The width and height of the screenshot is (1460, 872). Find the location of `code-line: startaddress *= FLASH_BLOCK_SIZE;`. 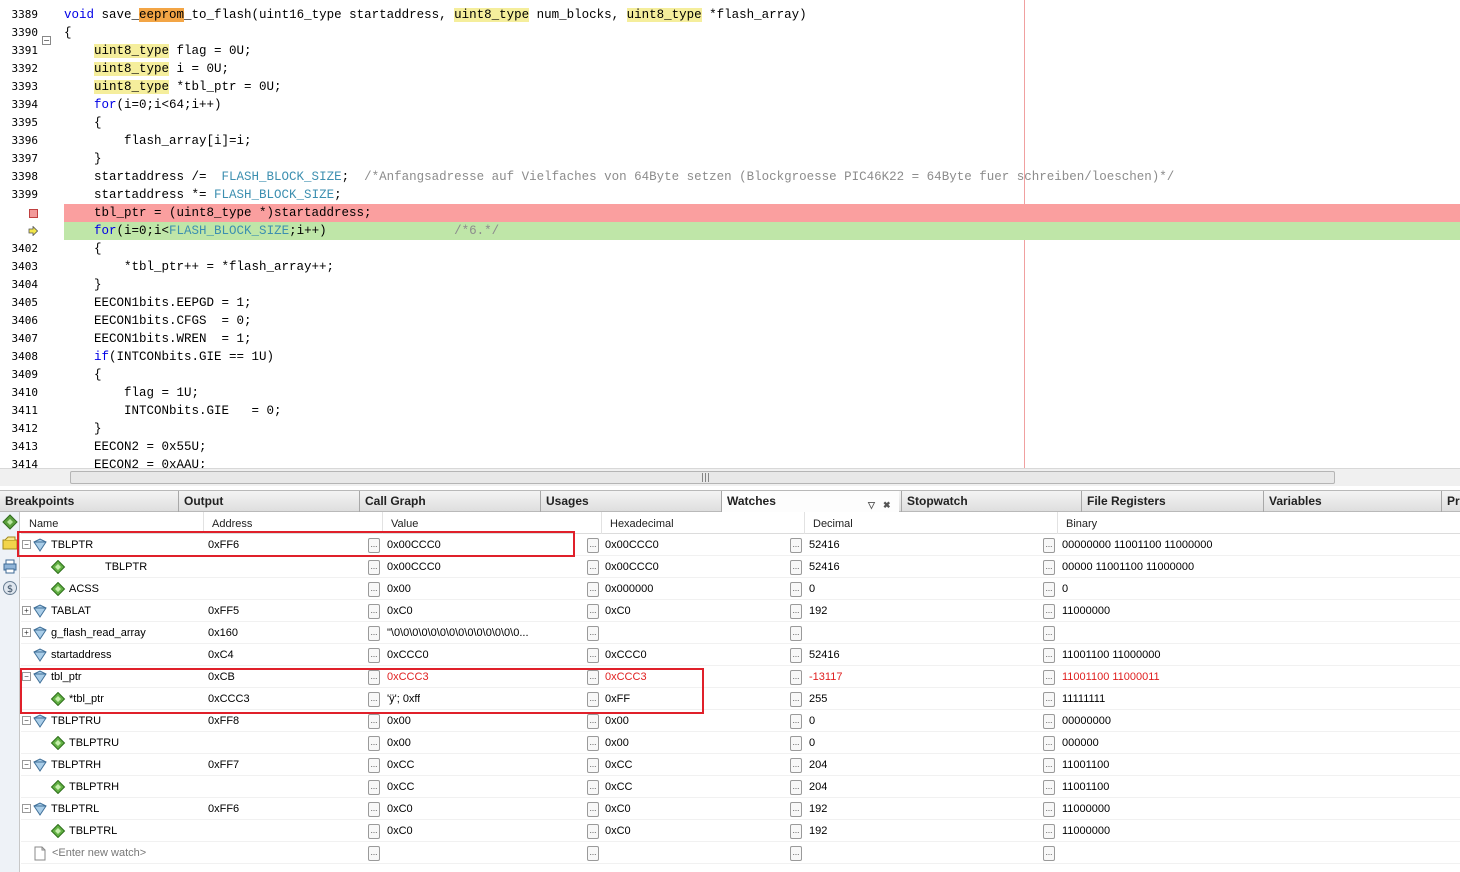

code-line: startaddress *= FLASH_BLOCK_SIZE; is located at coordinates (730, 195).